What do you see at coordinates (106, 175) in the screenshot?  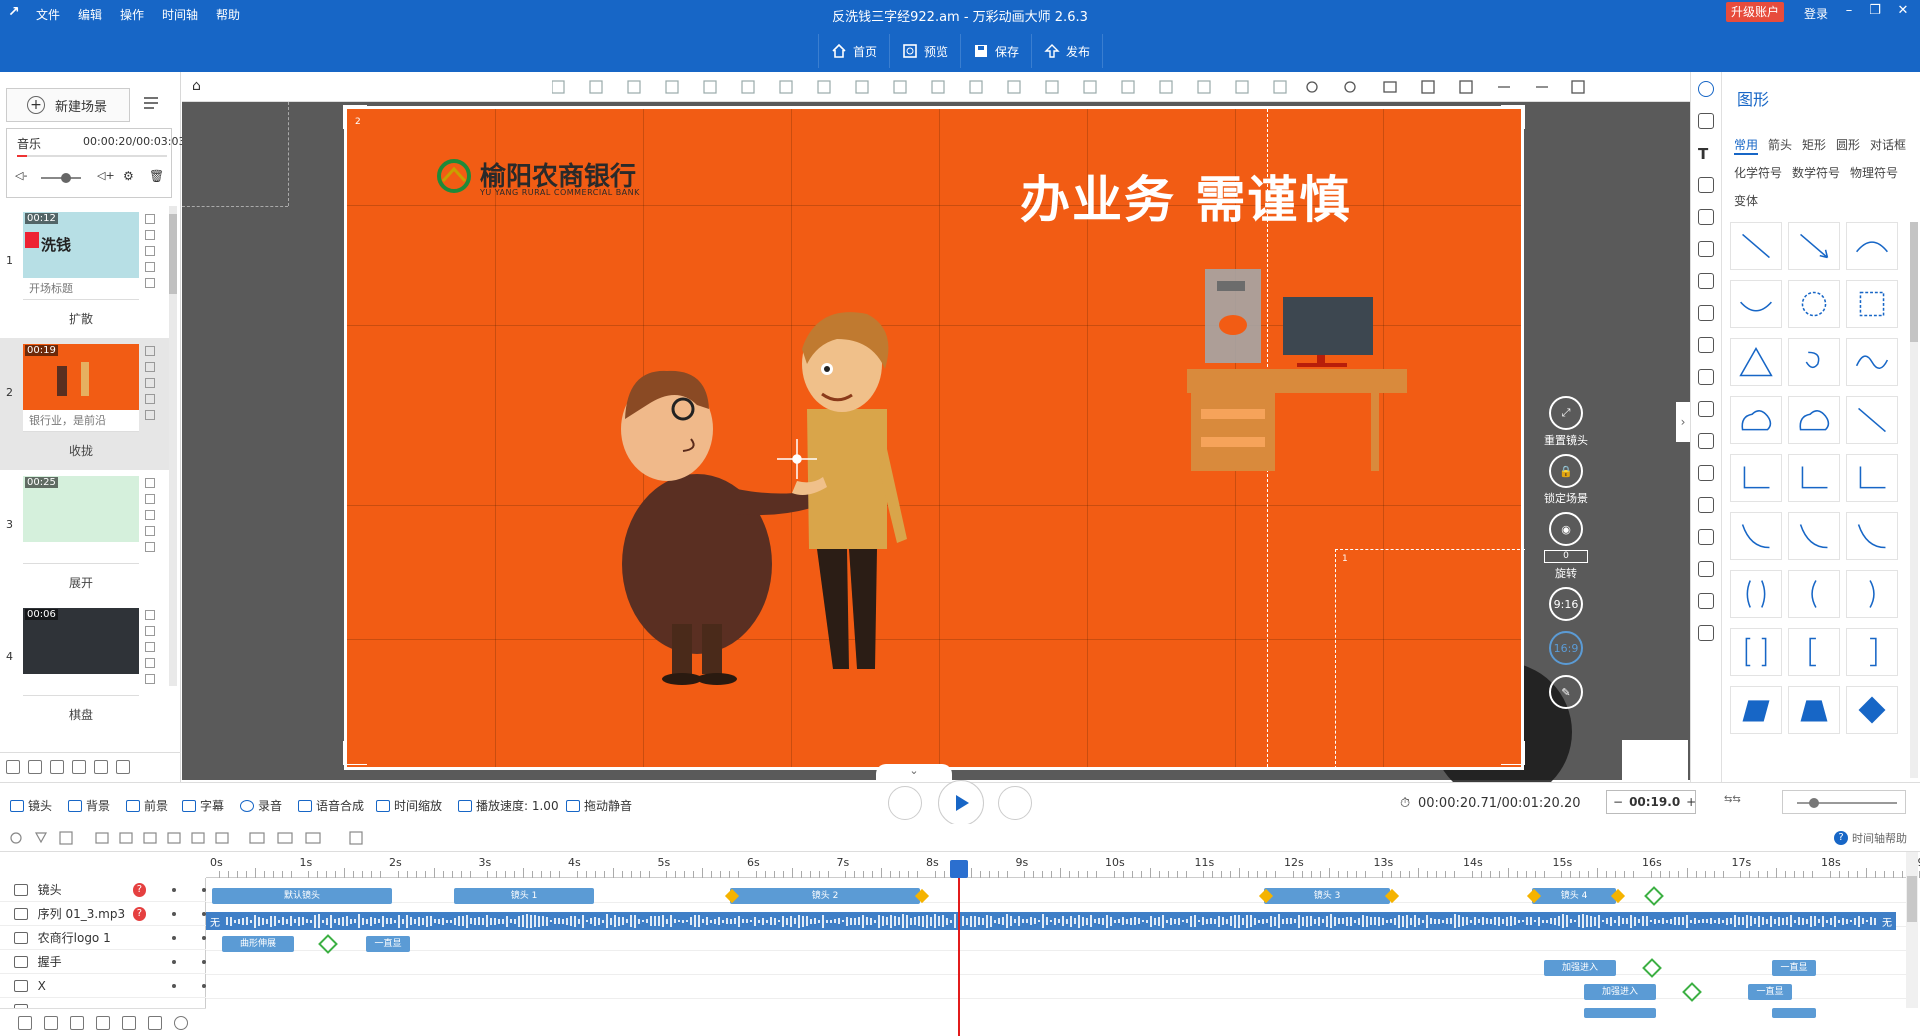 I see `volume-up-icon: ◁+` at bounding box center [106, 175].